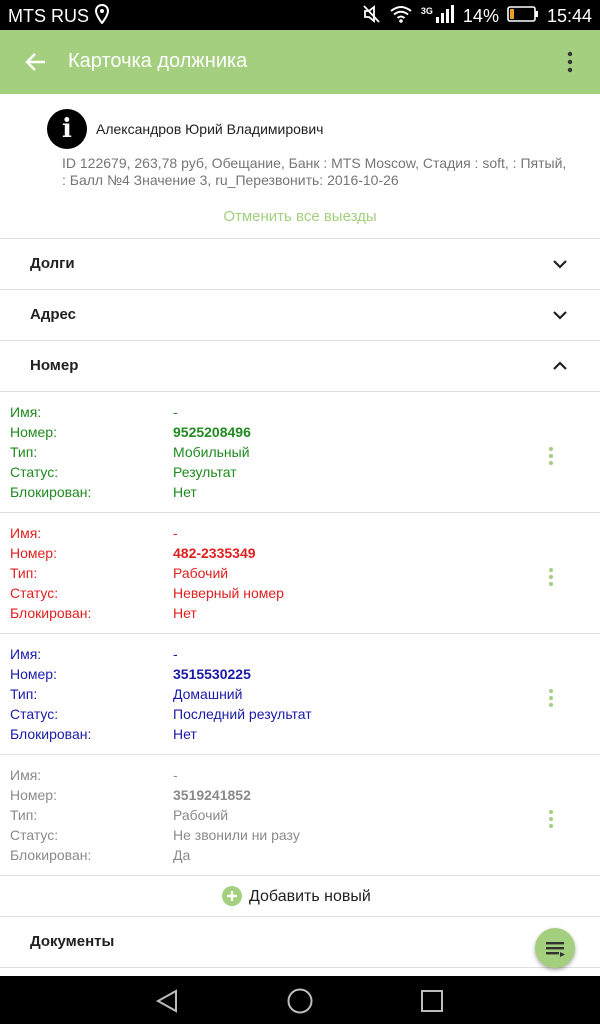 This screenshot has height=1024, width=600. Describe the element at coordinates (72, 941) in the screenshot. I see `section-documents-label: Документы` at that location.